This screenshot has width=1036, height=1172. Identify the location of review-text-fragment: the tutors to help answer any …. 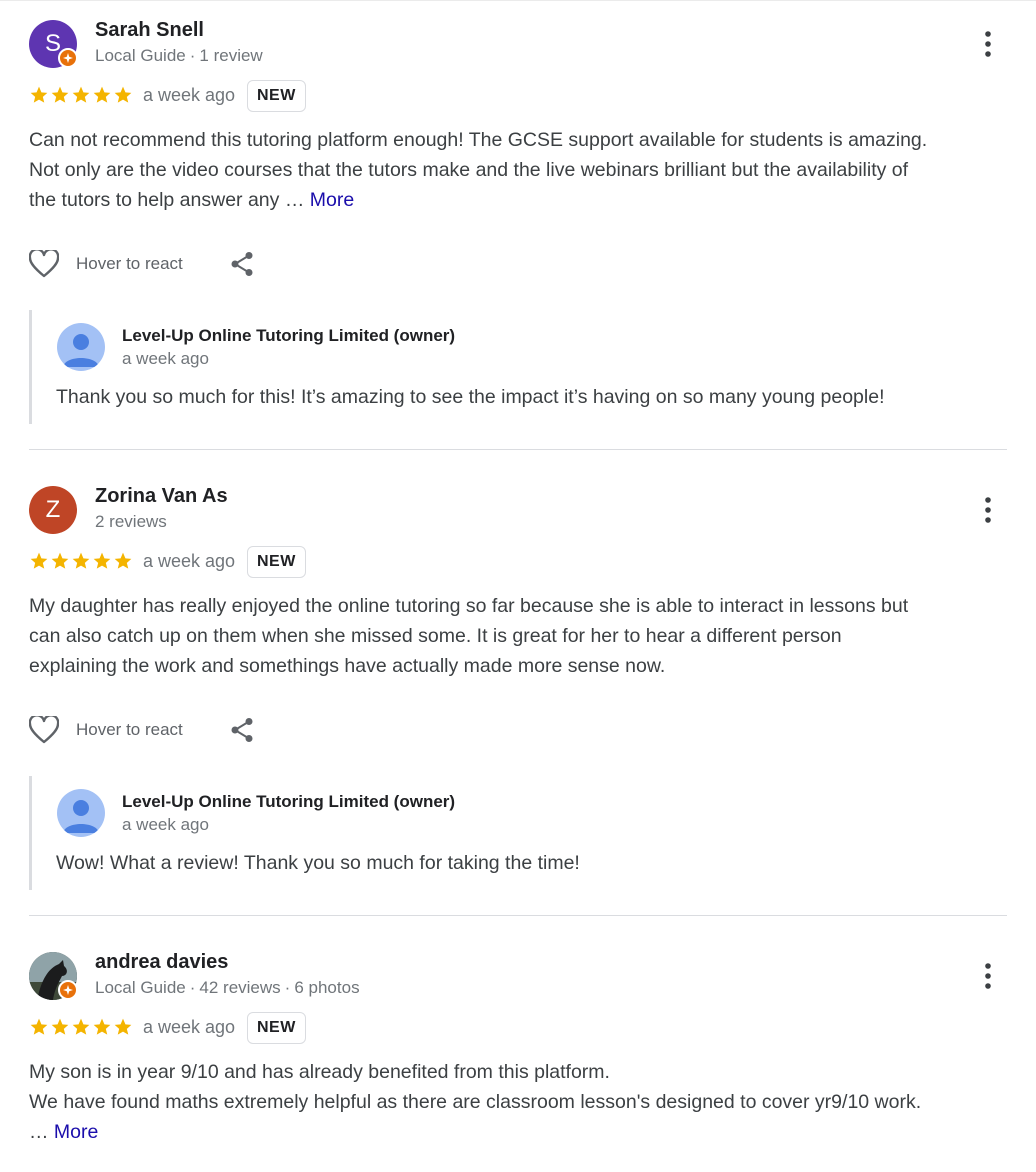
(169, 200).